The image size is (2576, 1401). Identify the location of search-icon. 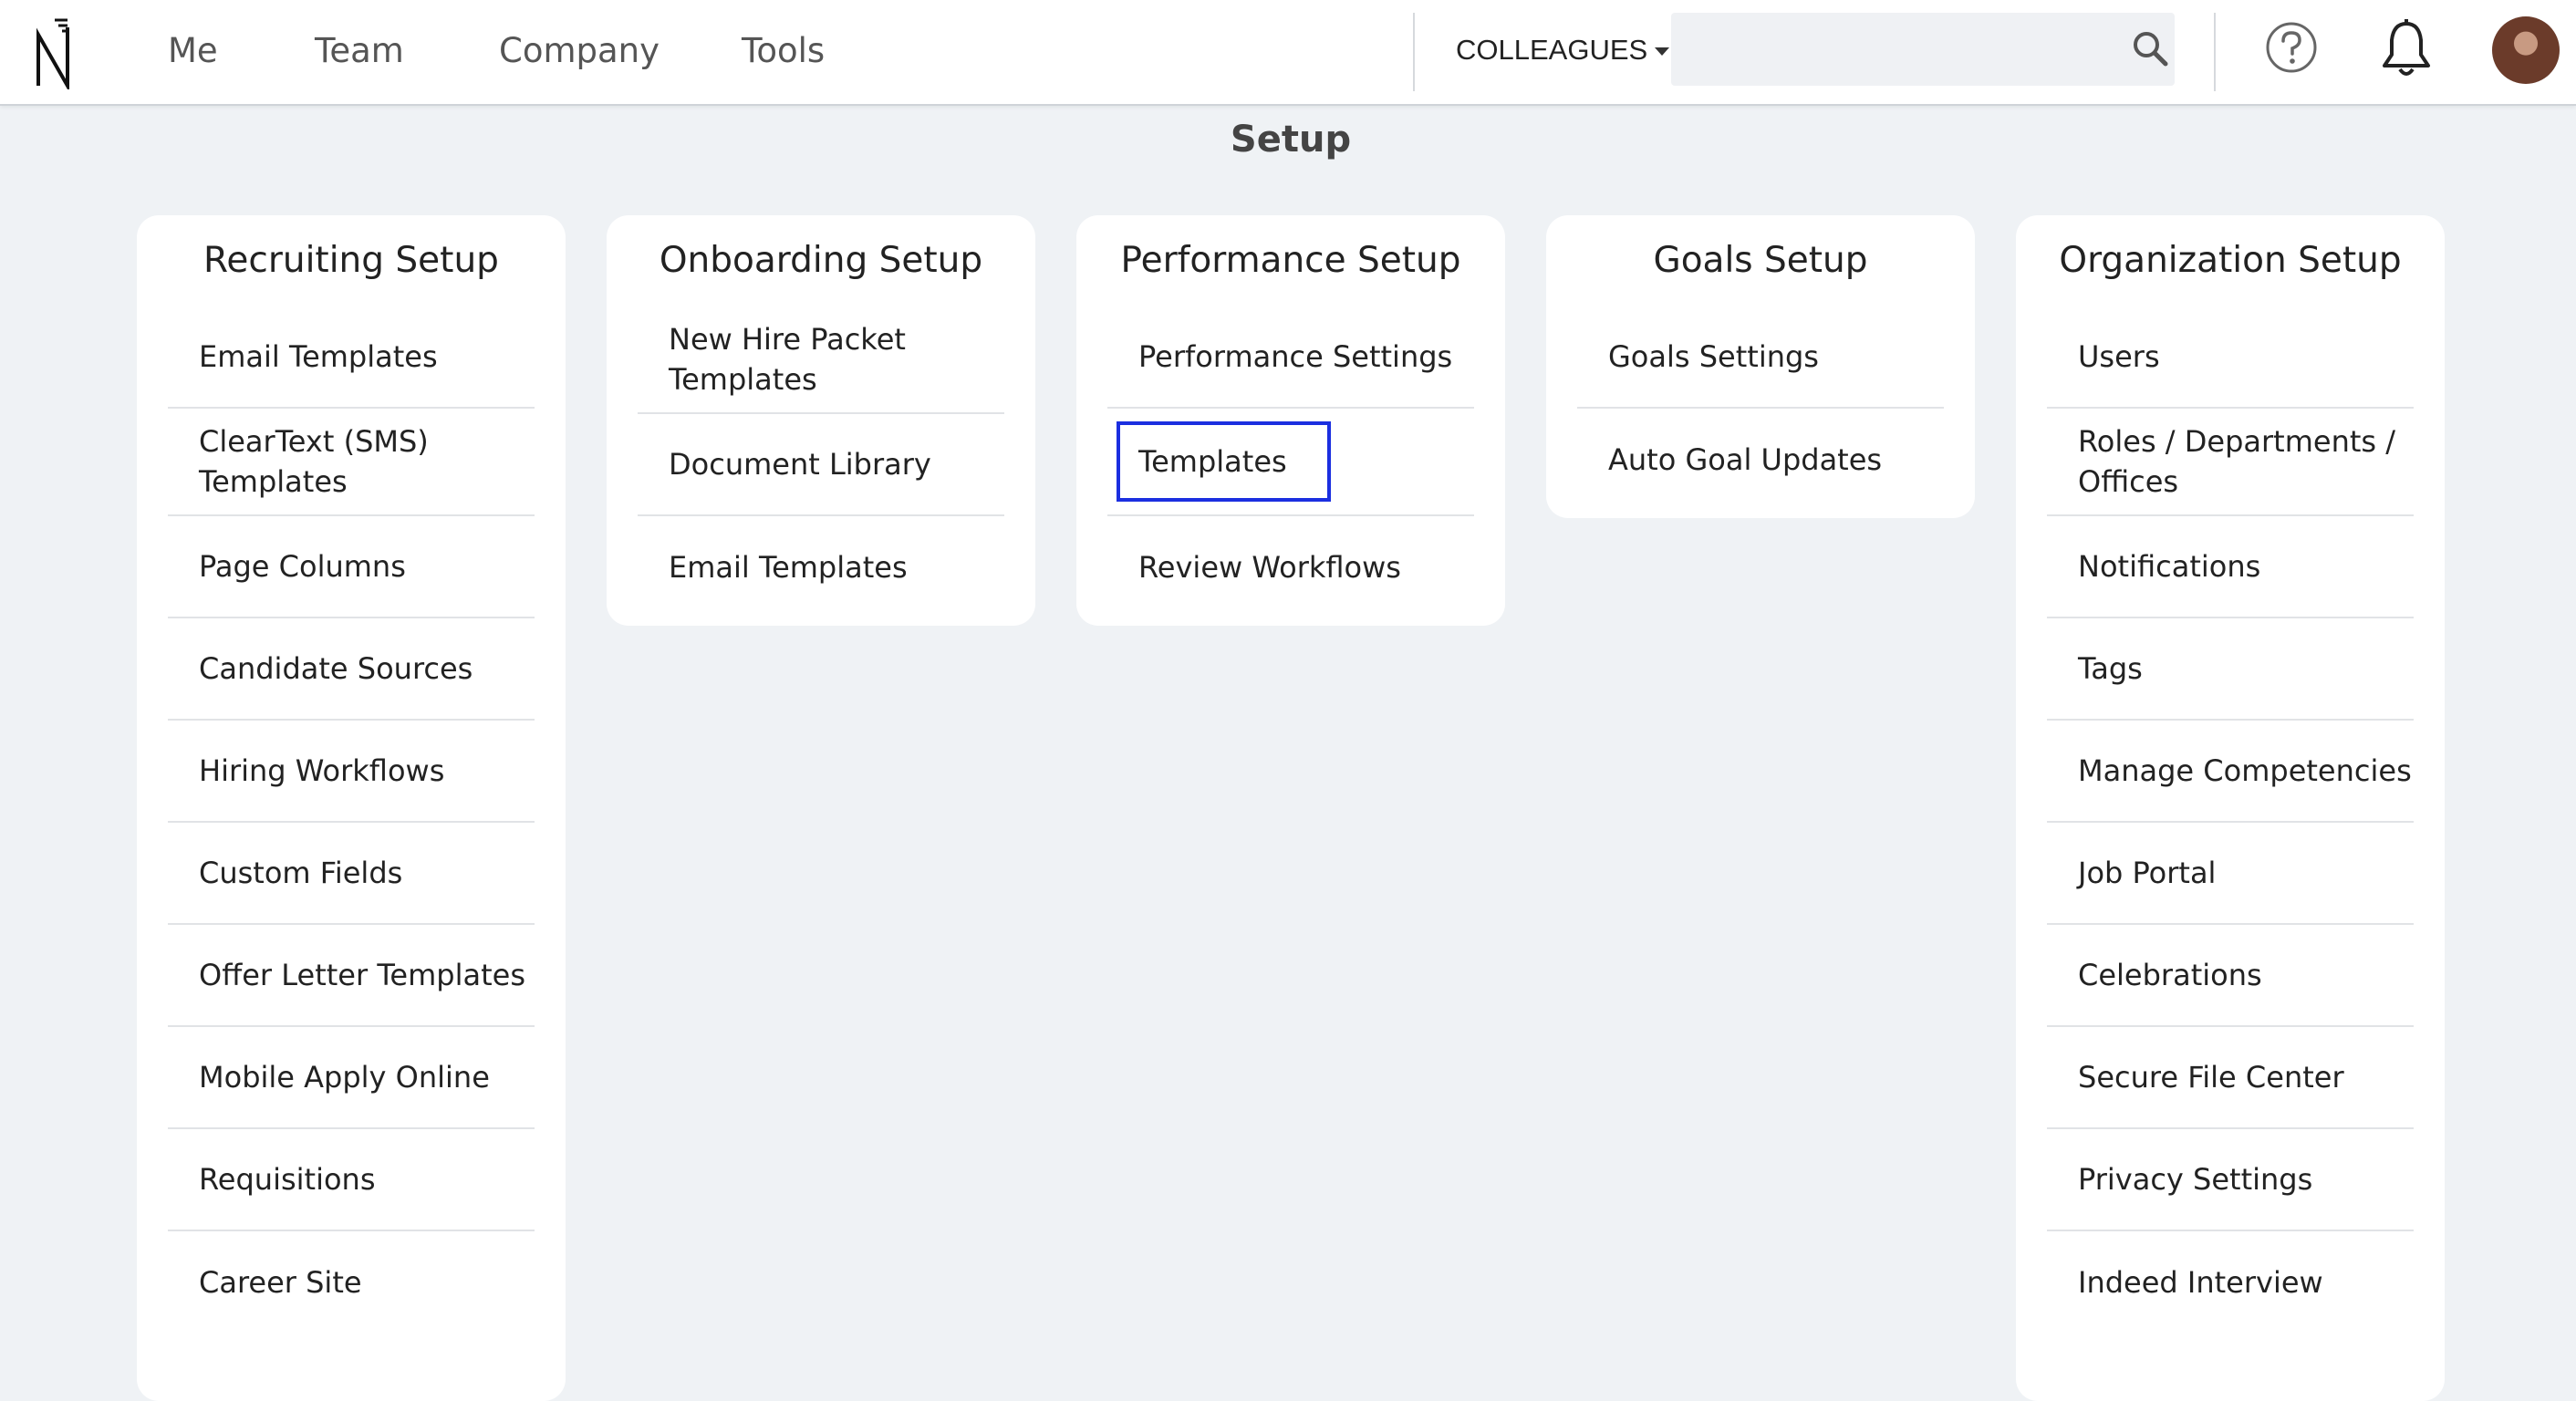
(2150, 48).